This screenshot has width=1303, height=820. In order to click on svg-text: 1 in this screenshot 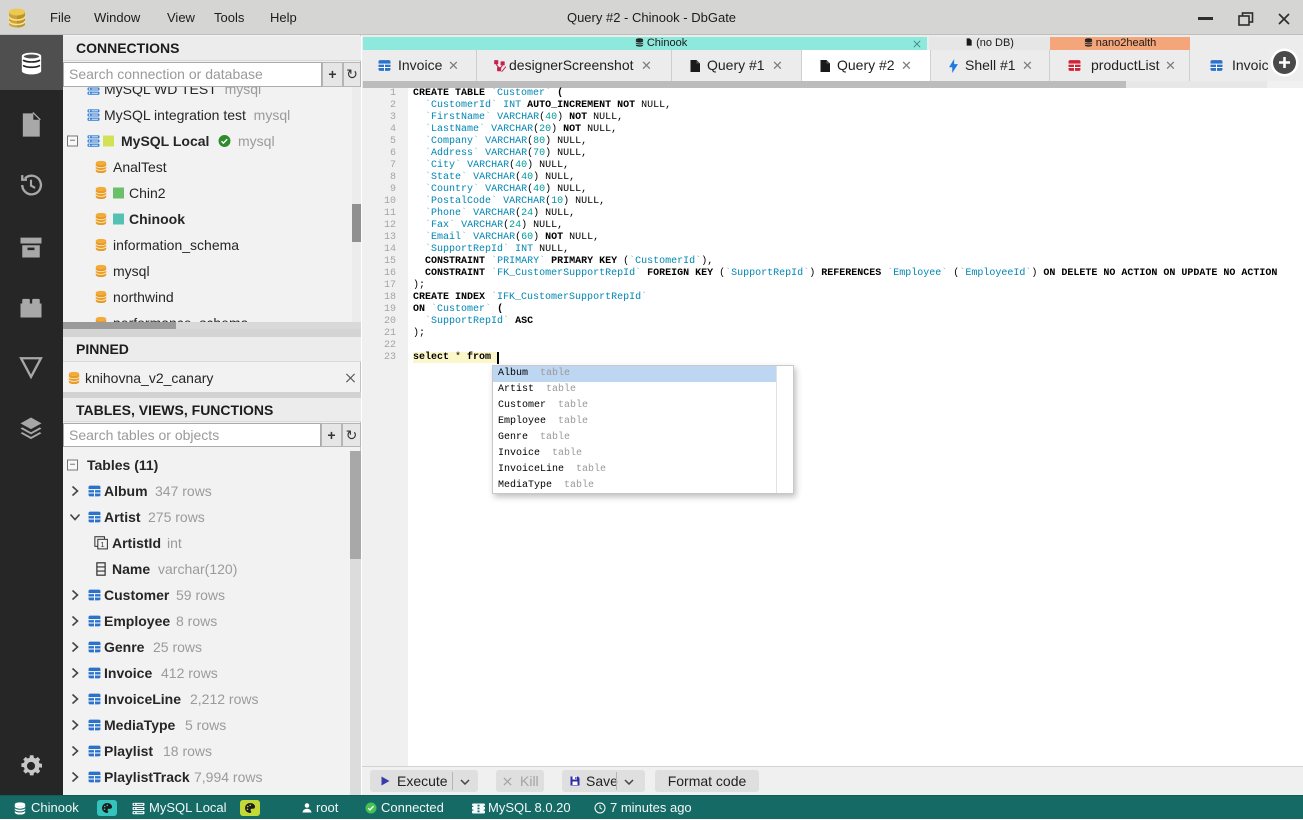, I will do `click(103, 544)`.